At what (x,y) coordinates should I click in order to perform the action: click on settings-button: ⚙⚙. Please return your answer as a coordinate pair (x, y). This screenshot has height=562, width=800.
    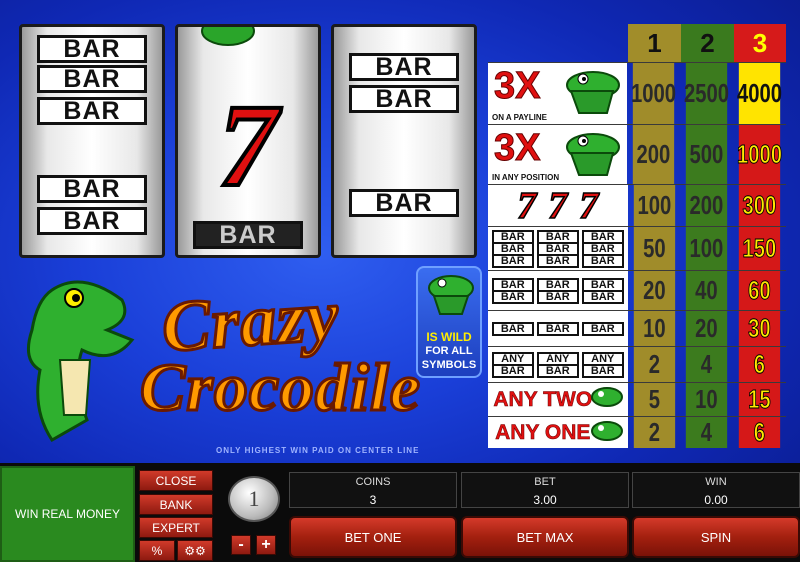
    Looking at the image, I should click on (195, 550).